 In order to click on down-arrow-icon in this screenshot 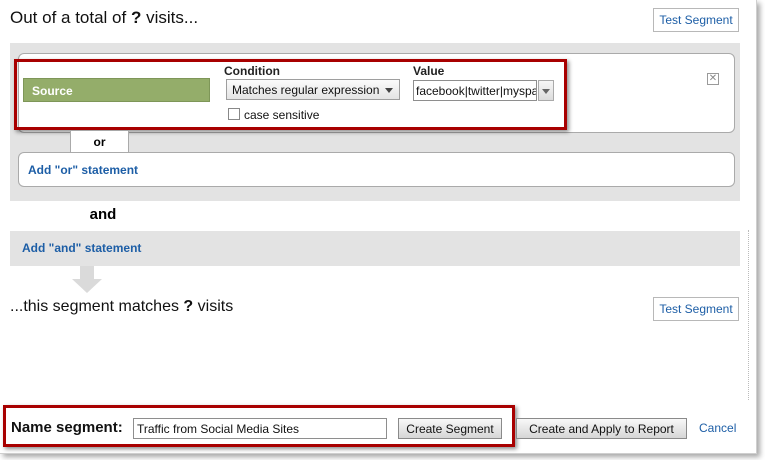, I will do `click(87, 273)`.